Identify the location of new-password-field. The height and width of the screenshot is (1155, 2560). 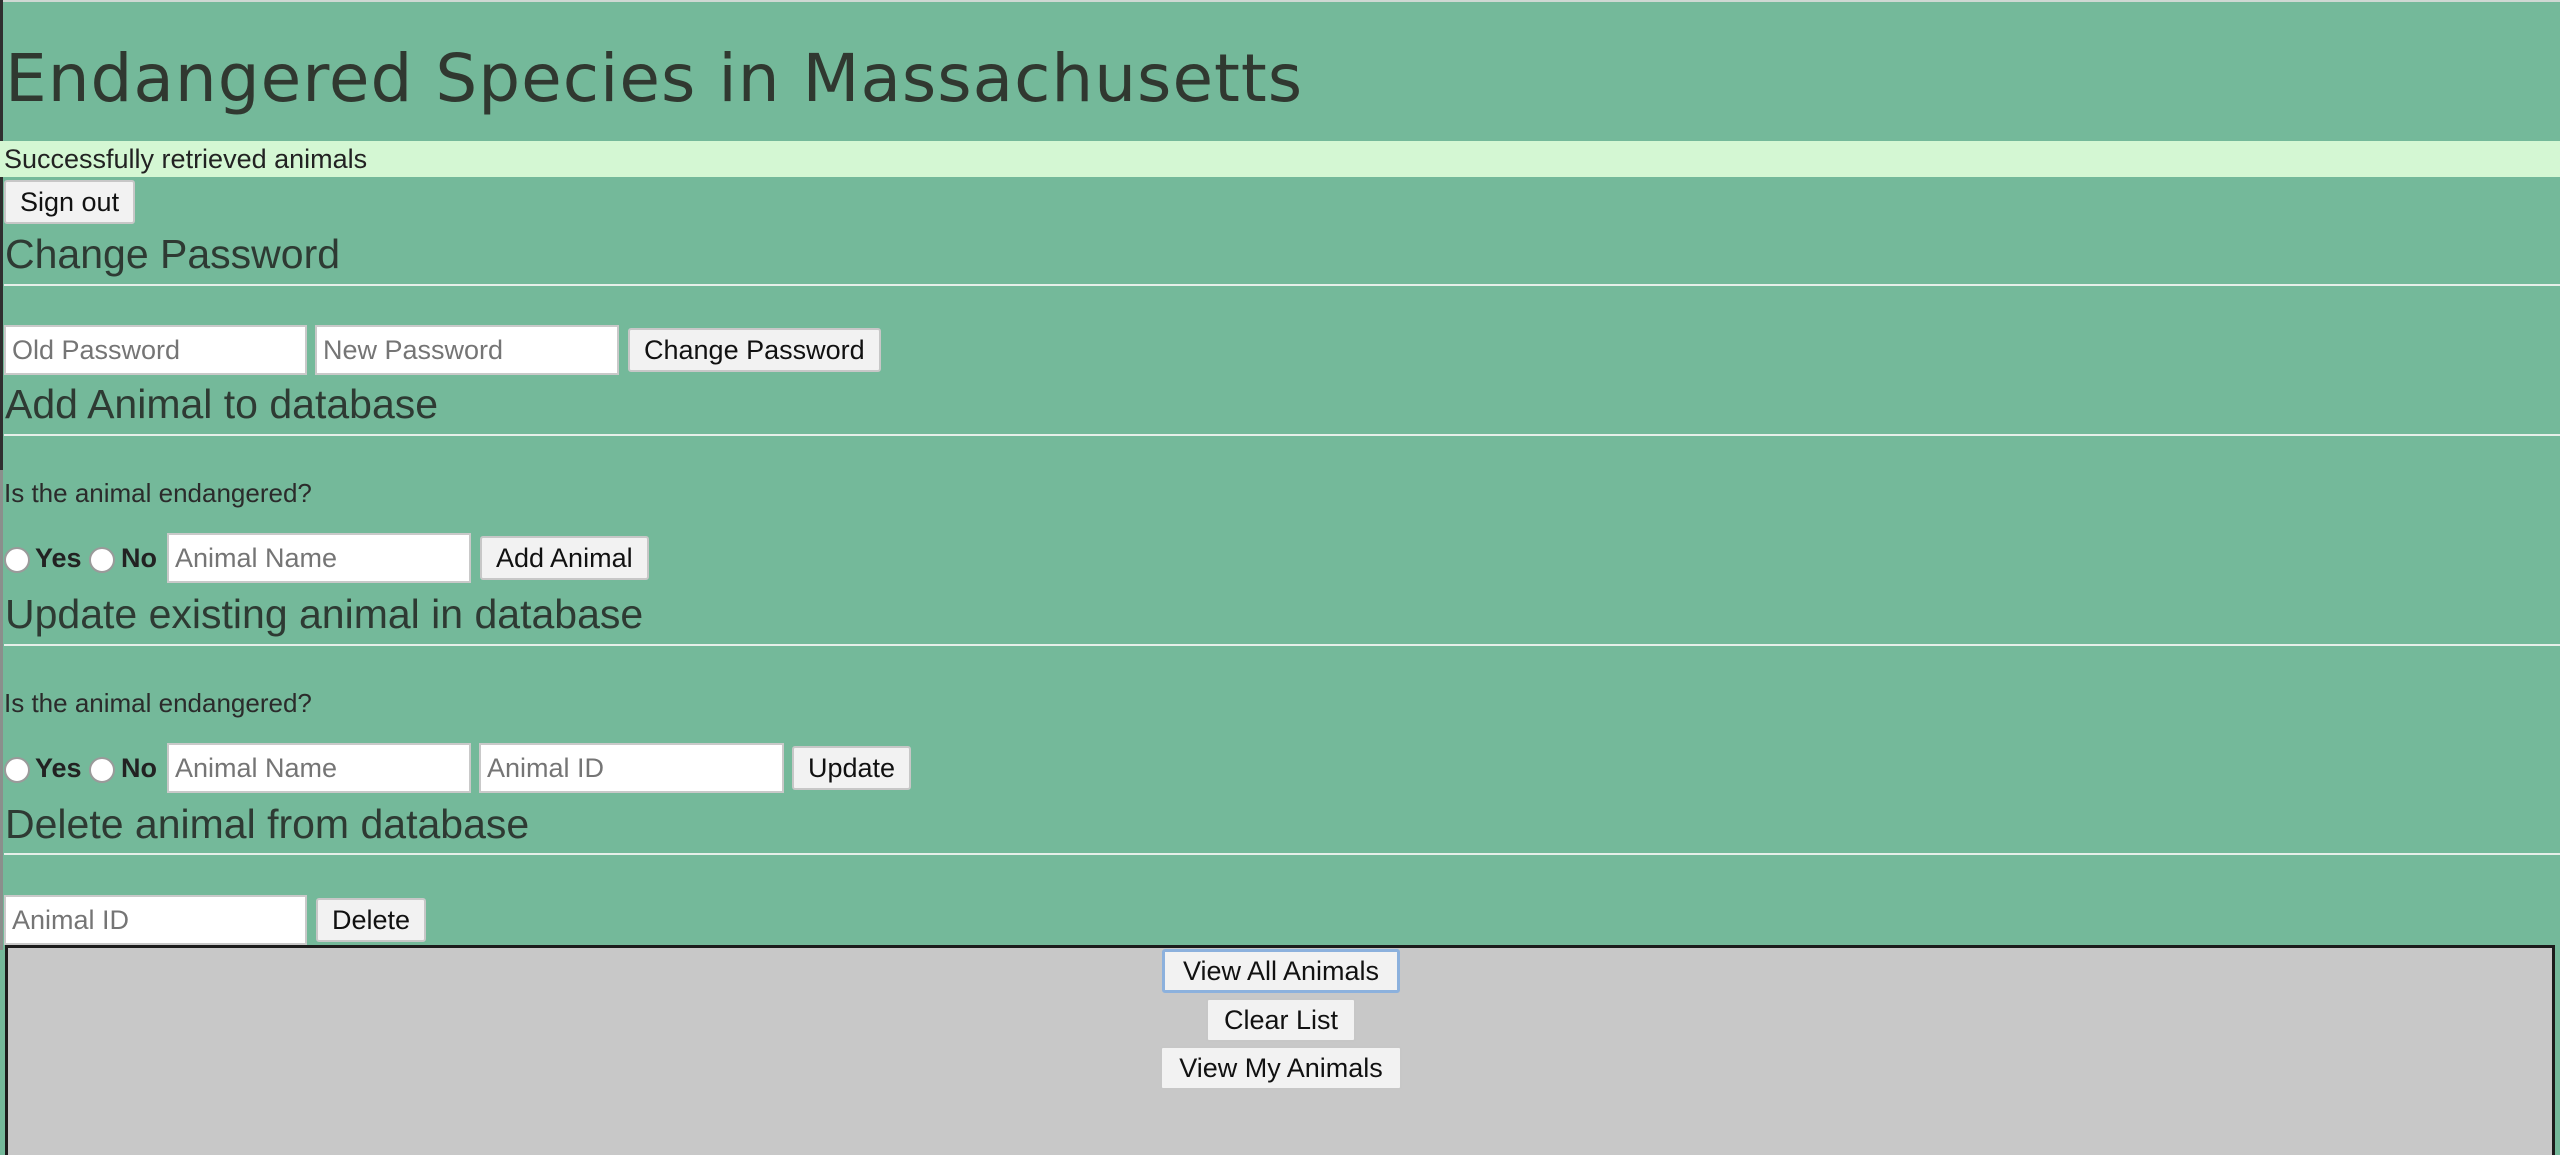
(467, 350).